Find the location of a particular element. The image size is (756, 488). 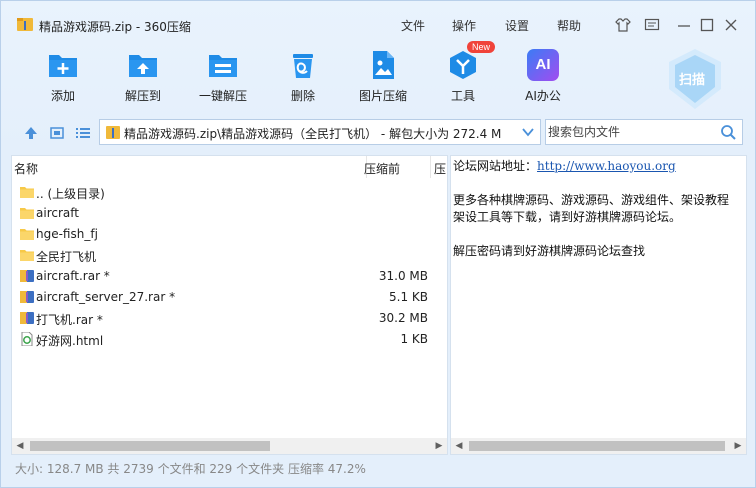

scan-button: 扫描 is located at coordinates (695, 79).